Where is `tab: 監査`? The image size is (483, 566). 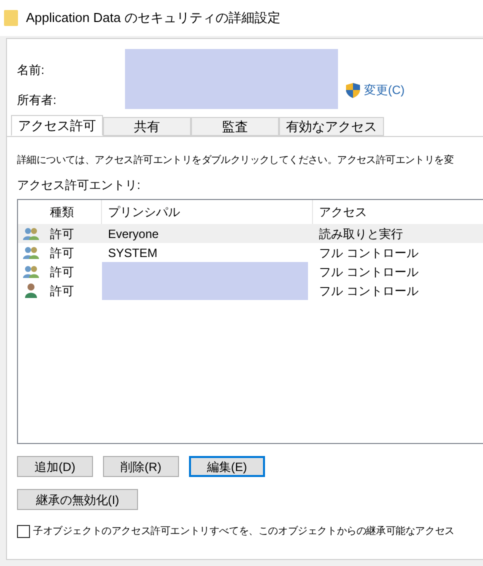 tab: 監査 is located at coordinates (235, 126).